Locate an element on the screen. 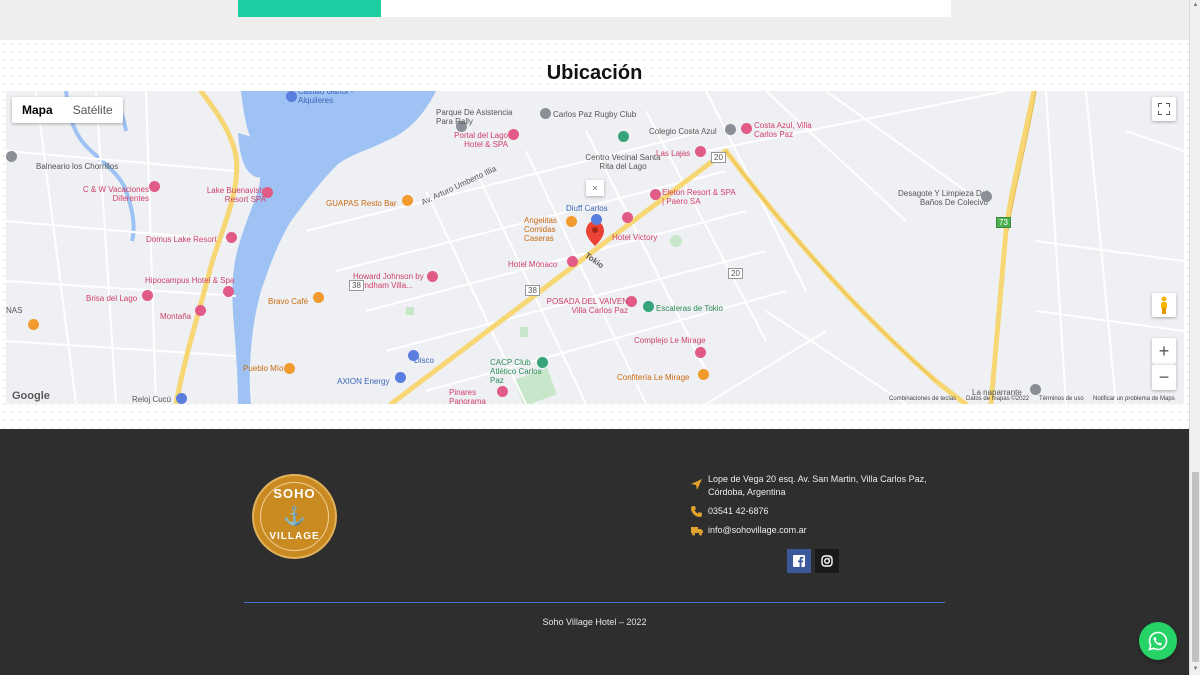 The width and height of the screenshot is (1200, 675). howard-marker is located at coordinates (432, 276).